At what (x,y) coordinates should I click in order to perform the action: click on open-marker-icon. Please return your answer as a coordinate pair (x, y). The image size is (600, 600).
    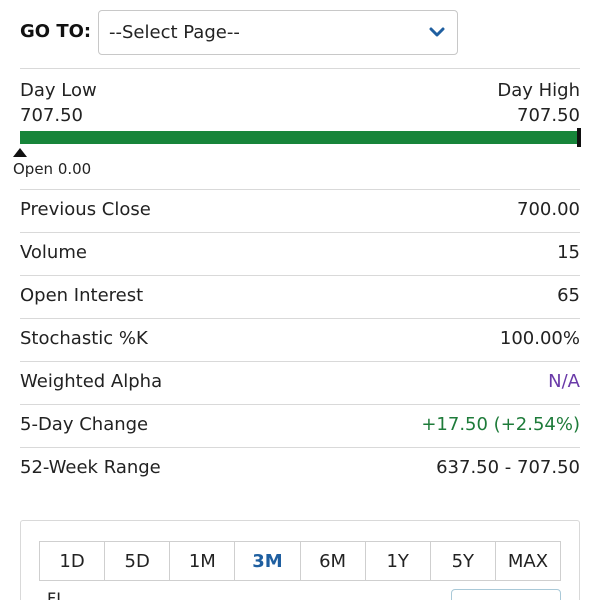
    Looking at the image, I should click on (20, 152).